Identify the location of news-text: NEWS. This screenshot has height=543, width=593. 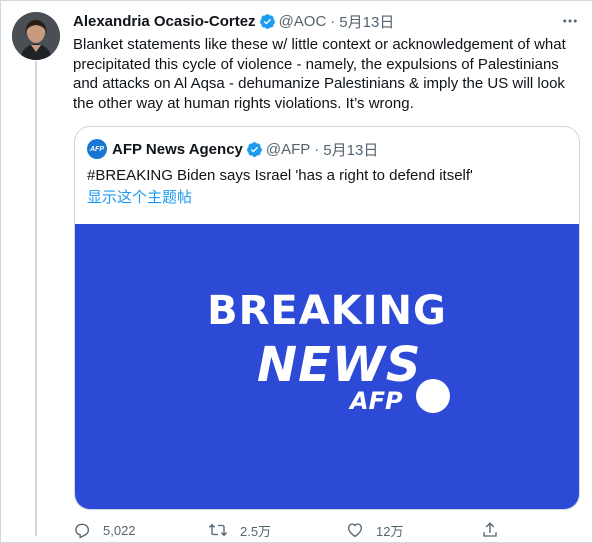
(339, 365).